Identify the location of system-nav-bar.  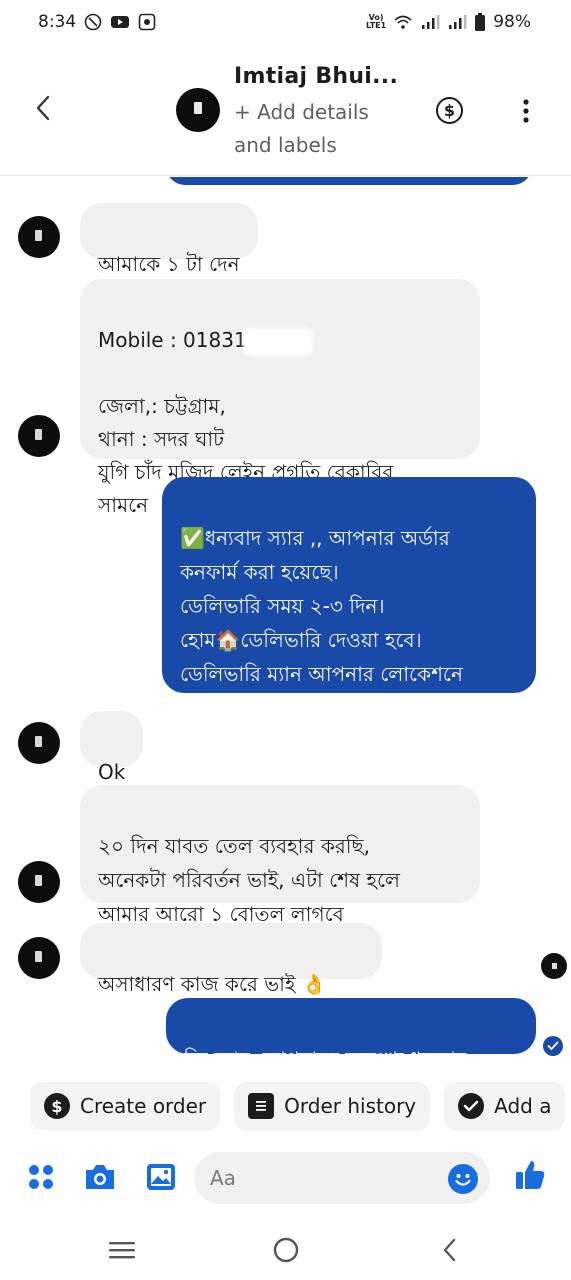
(285, 1248).